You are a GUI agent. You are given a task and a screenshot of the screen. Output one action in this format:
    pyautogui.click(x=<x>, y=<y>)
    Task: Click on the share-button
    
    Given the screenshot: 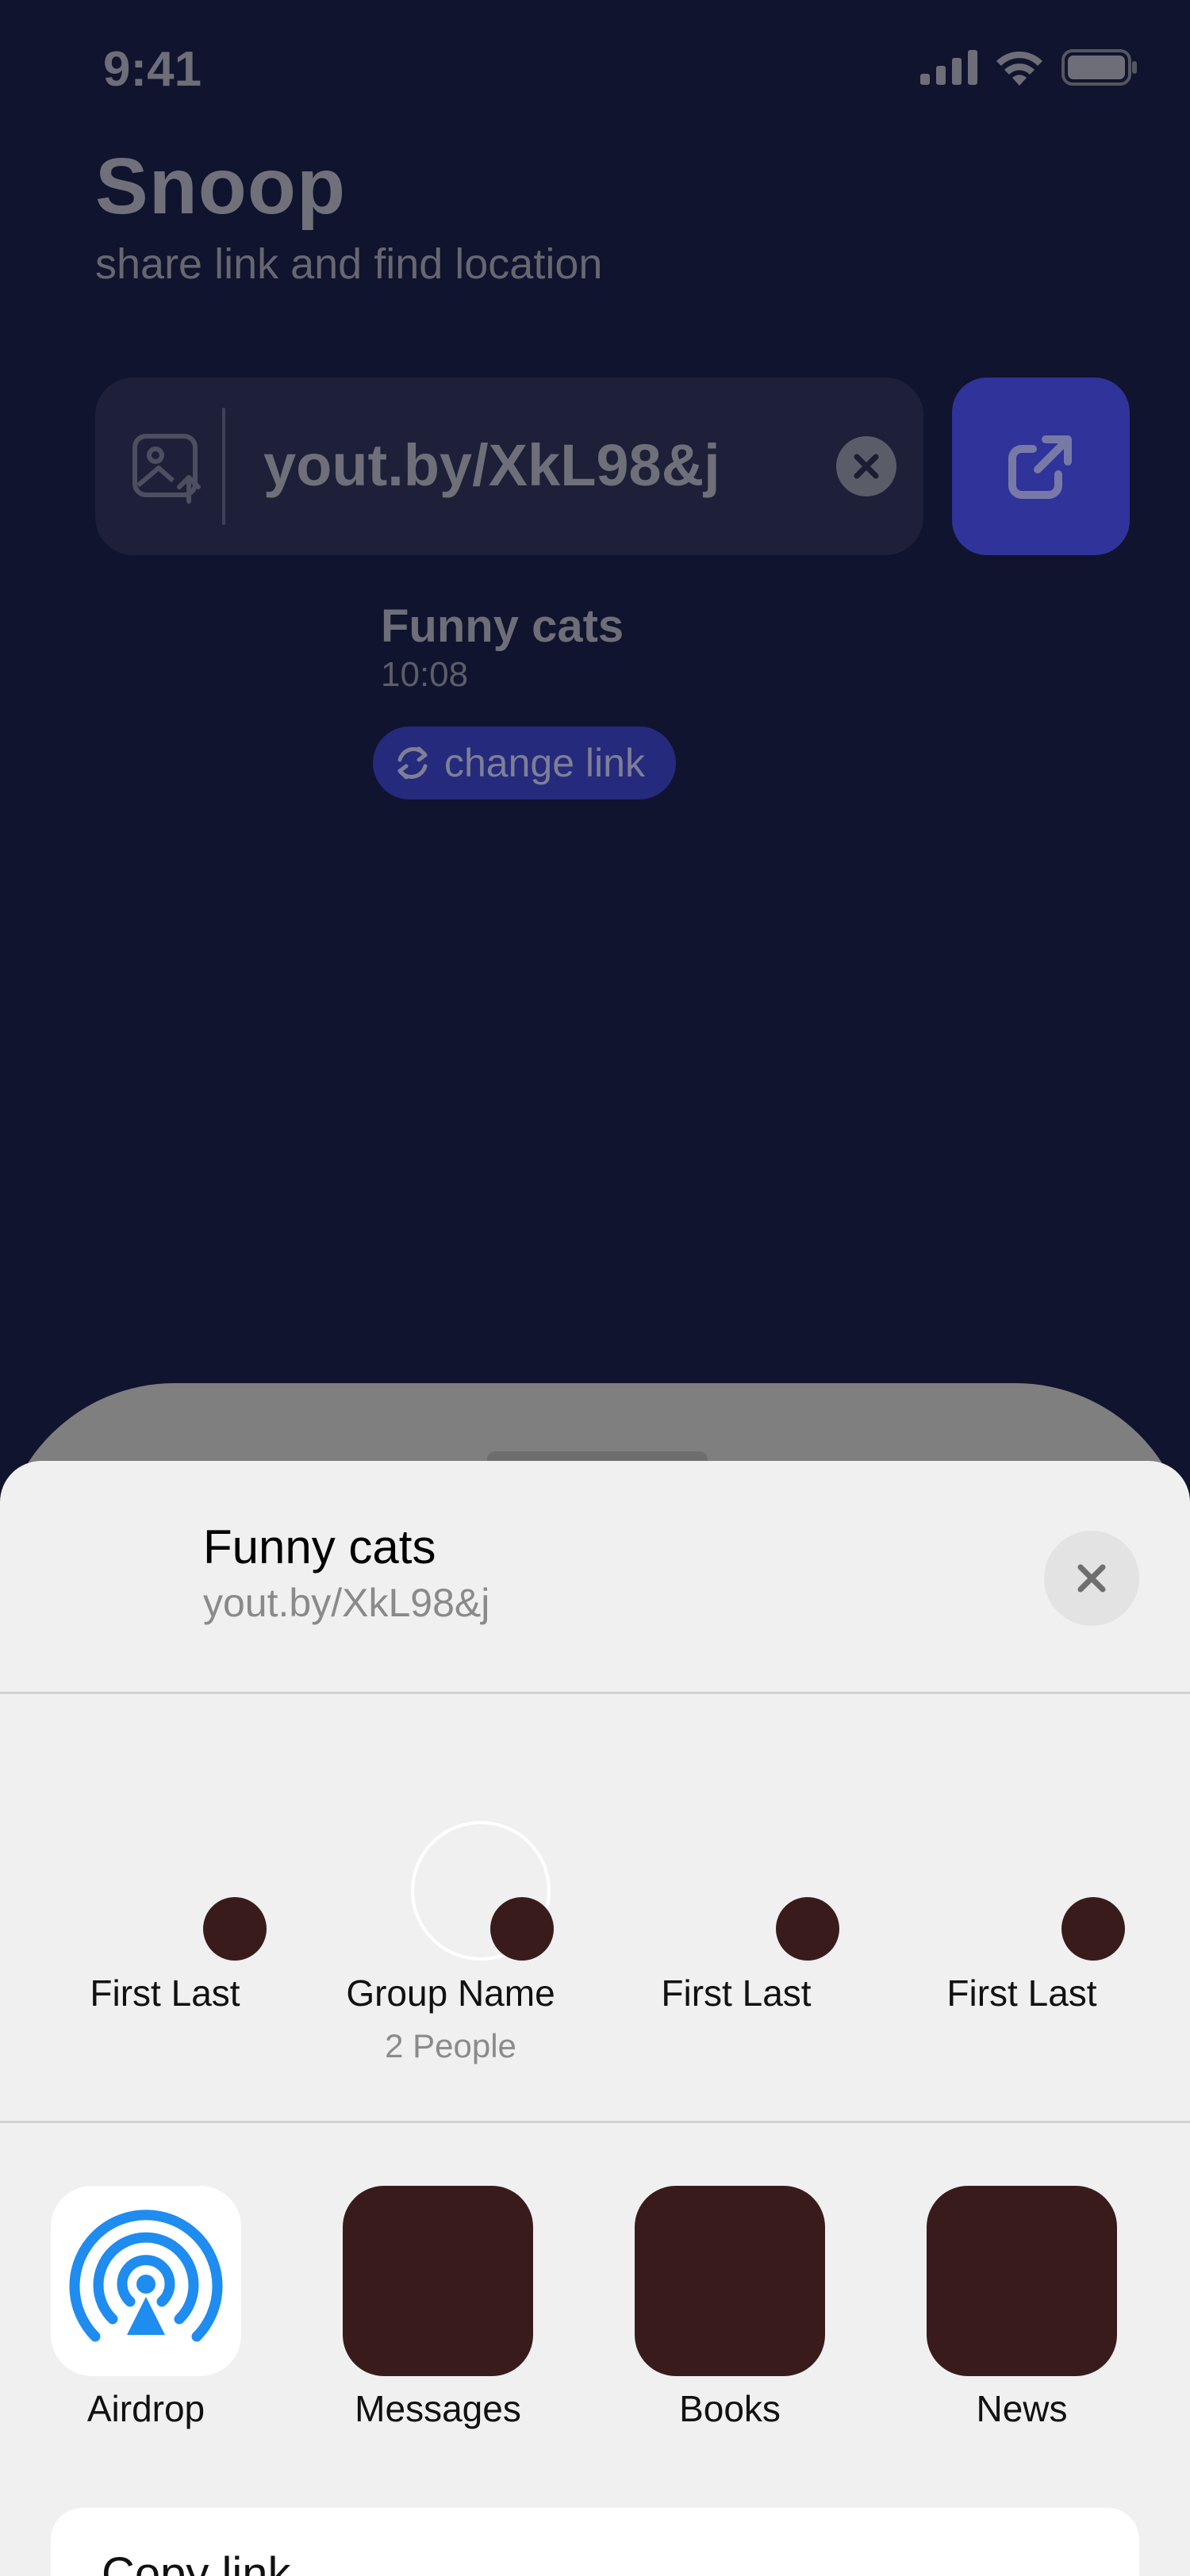 What is the action you would take?
    pyautogui.click(x=1041, y=467)
    